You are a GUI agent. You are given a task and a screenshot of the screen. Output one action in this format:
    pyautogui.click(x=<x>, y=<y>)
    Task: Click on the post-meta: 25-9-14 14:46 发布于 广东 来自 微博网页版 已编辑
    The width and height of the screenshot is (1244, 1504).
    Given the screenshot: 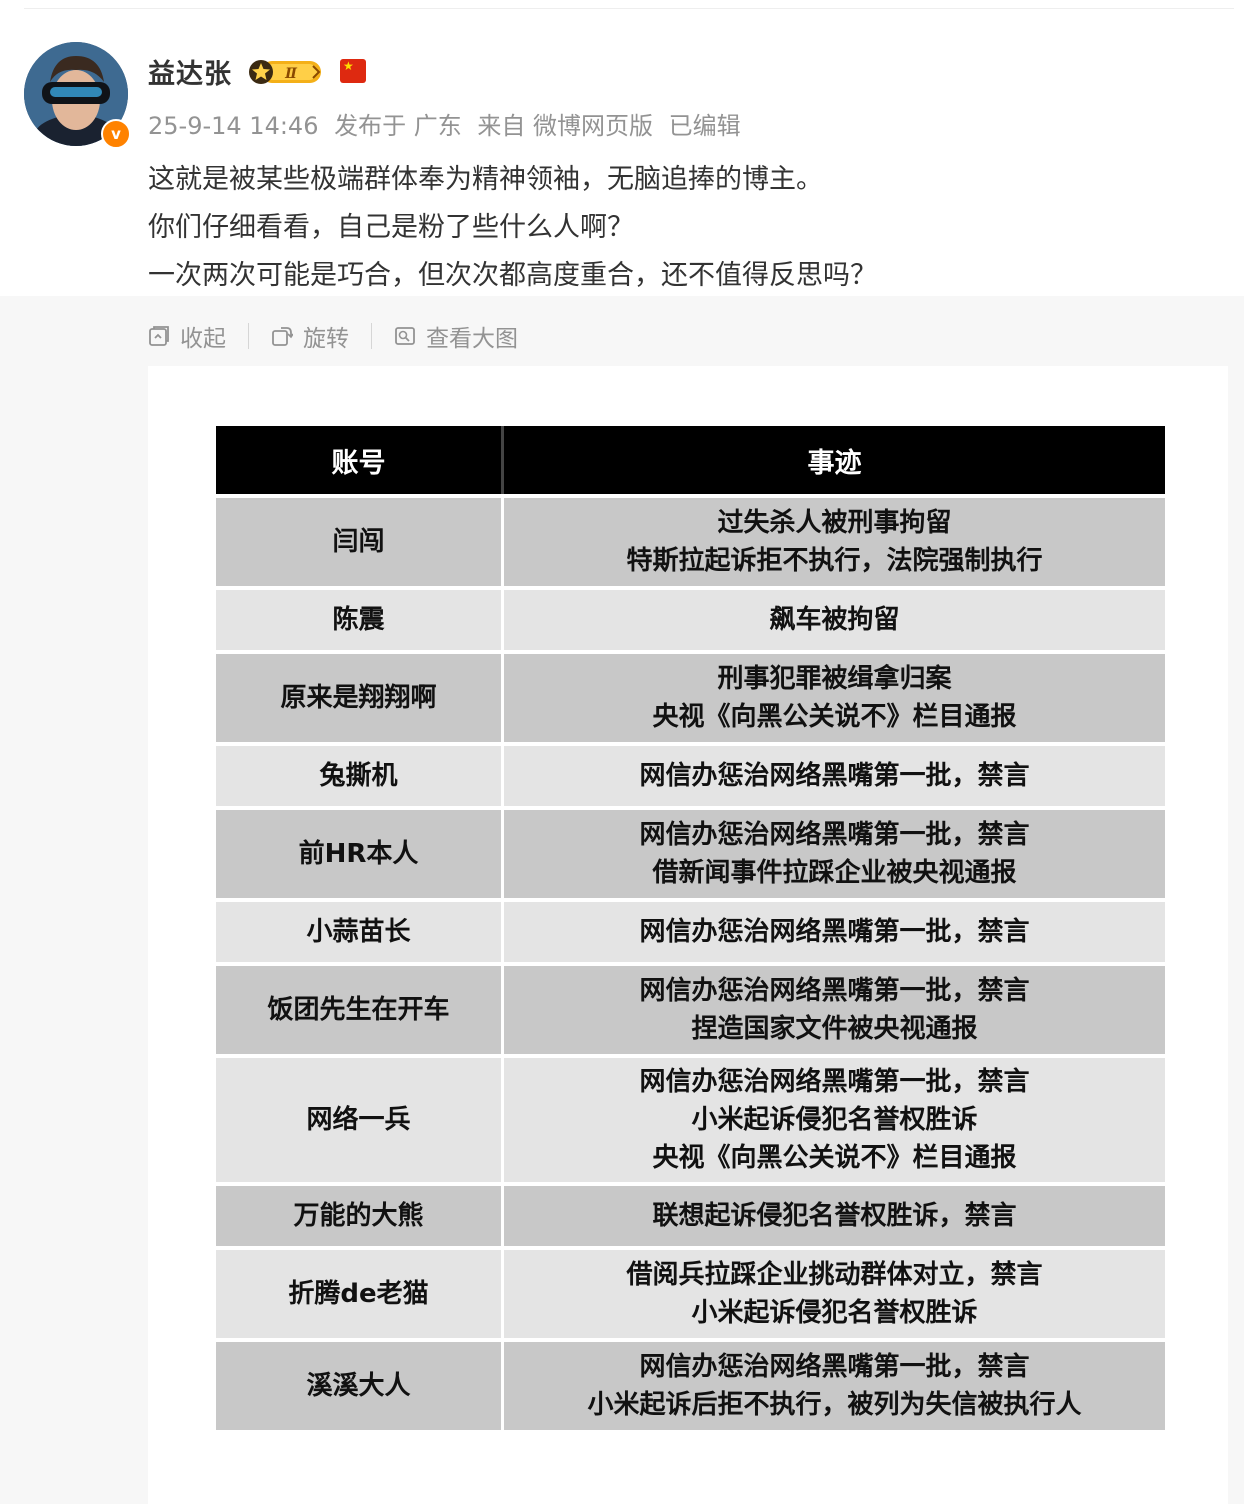 What is the action you would take?
    pyautogui.click(x=448, y=123)
    